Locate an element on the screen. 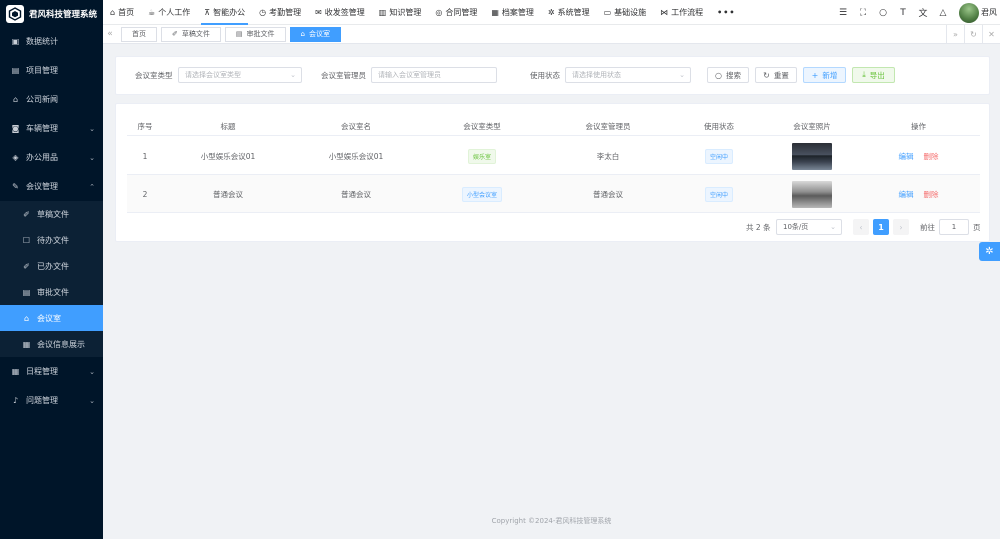 This screenshot has height=539, width=1000. mail-icon: ✉ is located at coordinates (318, 12).